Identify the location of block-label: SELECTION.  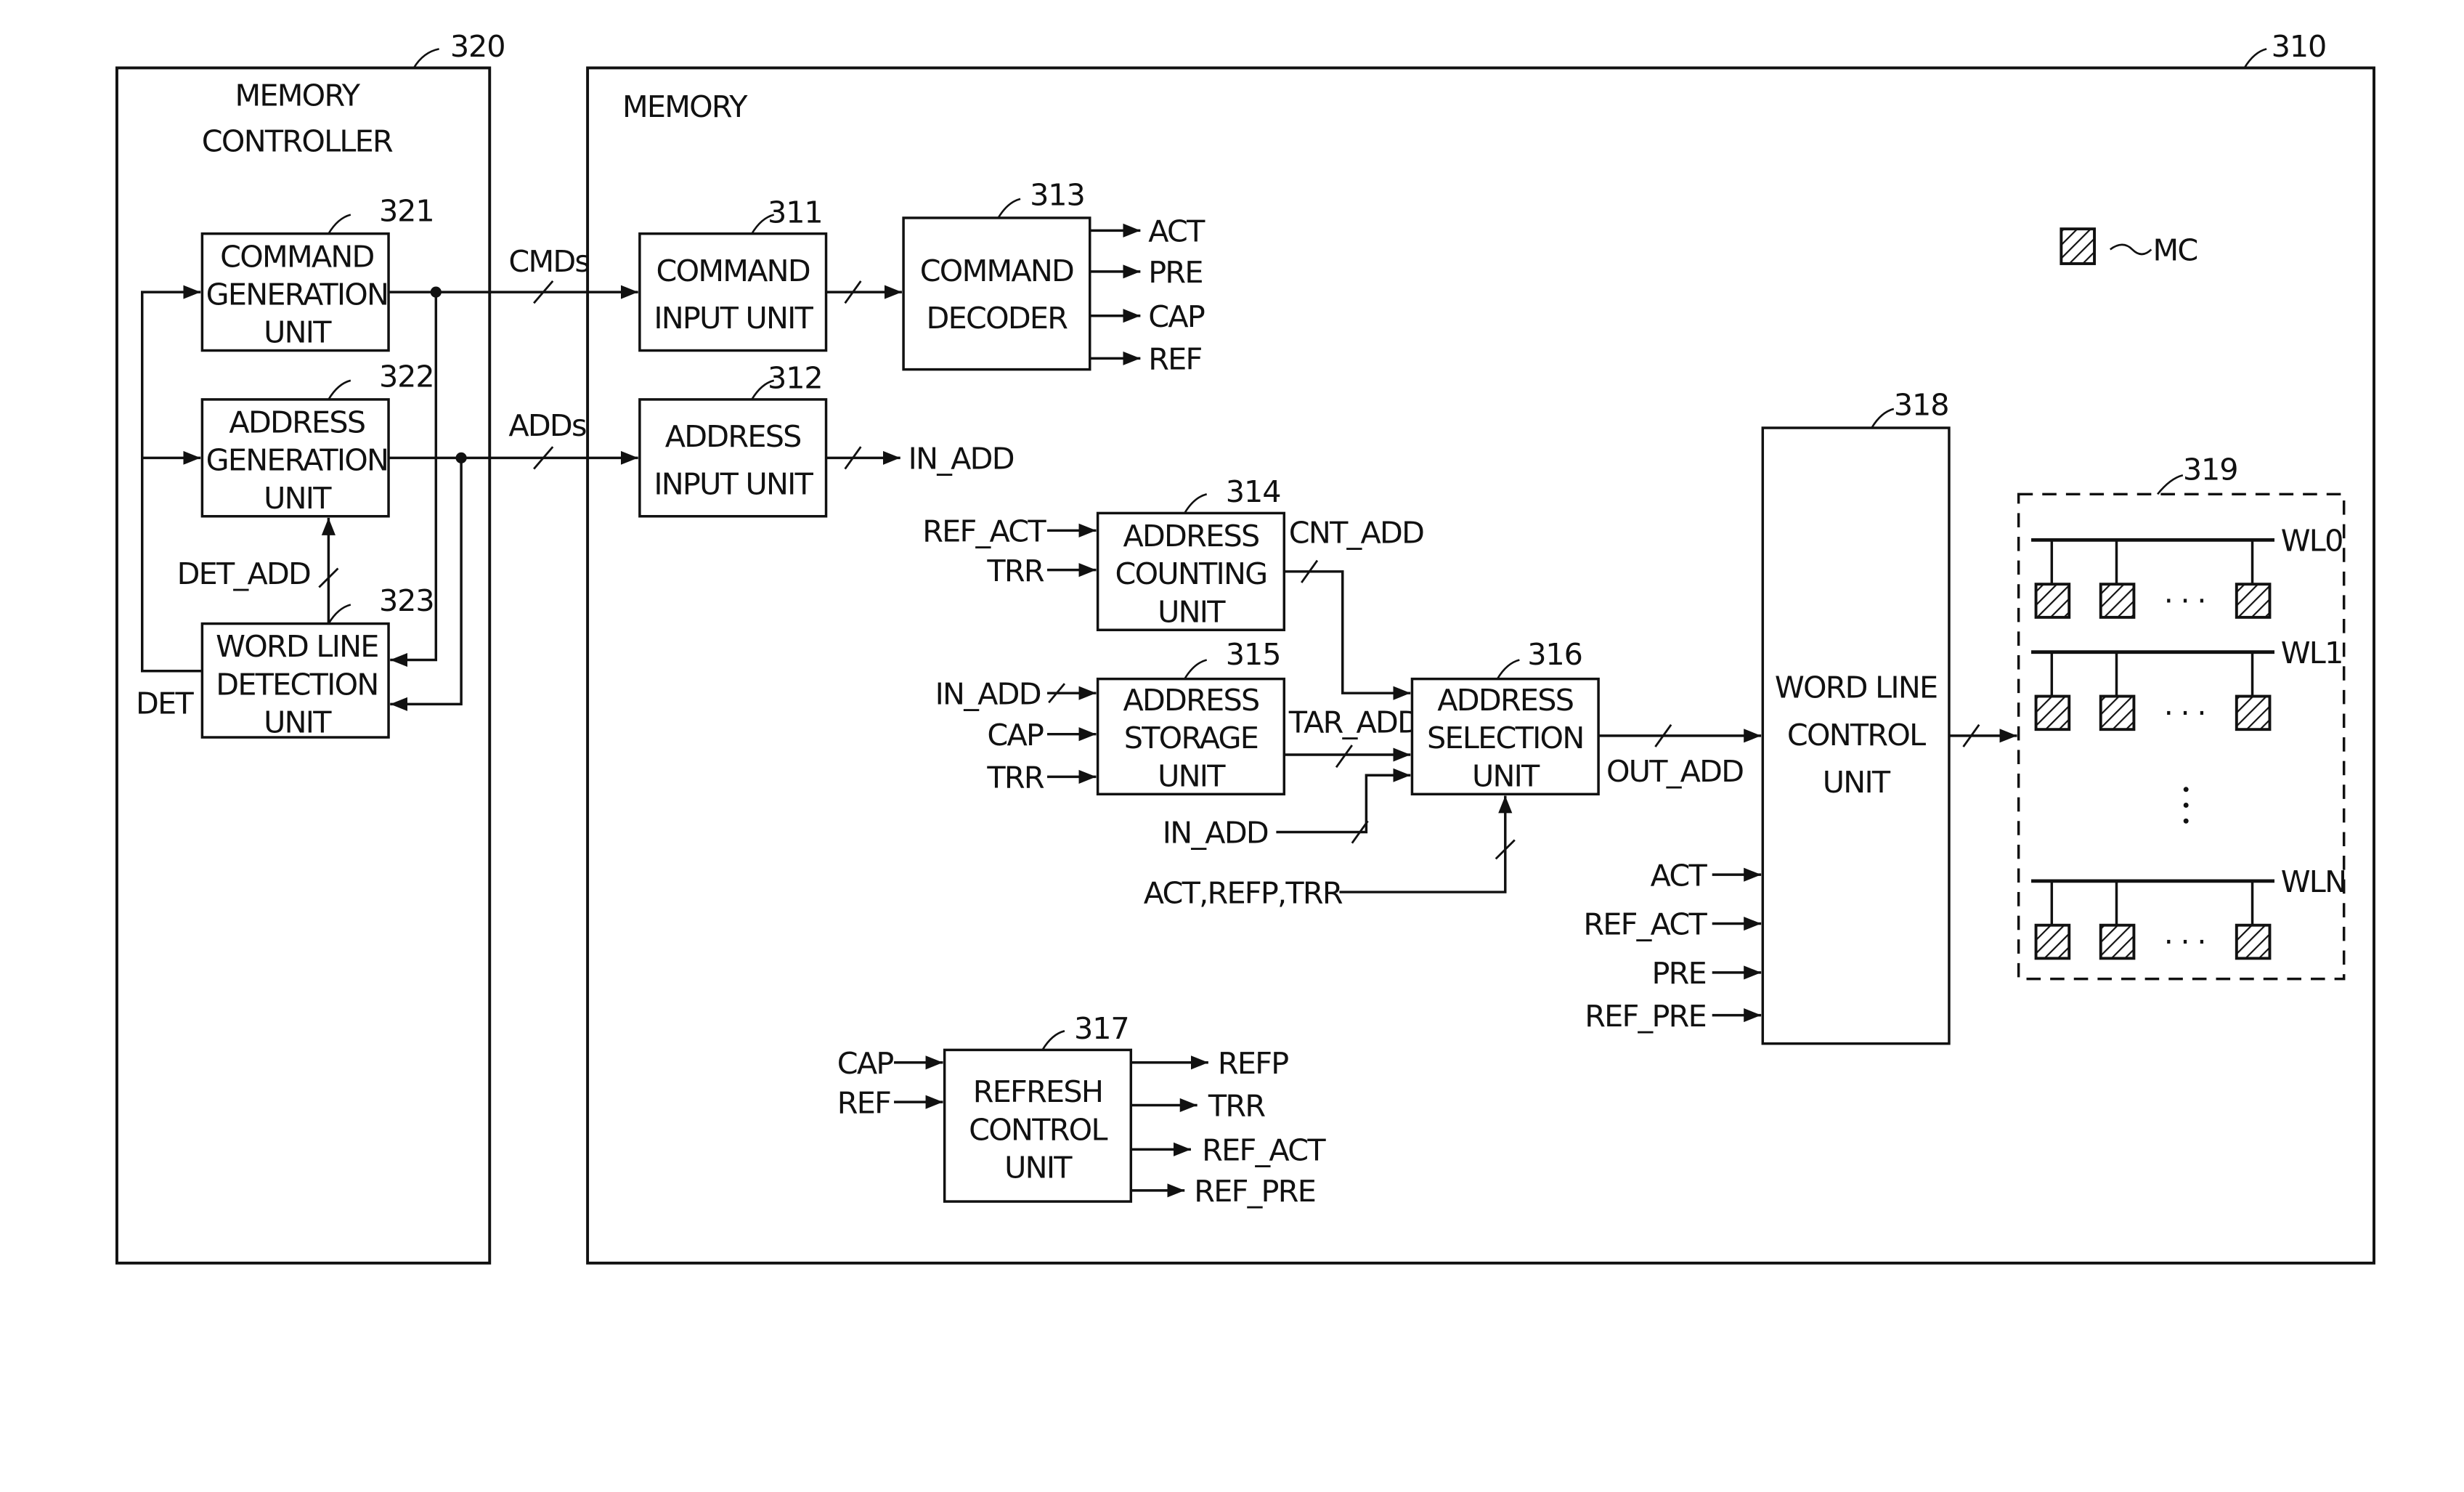
(1505, 738).